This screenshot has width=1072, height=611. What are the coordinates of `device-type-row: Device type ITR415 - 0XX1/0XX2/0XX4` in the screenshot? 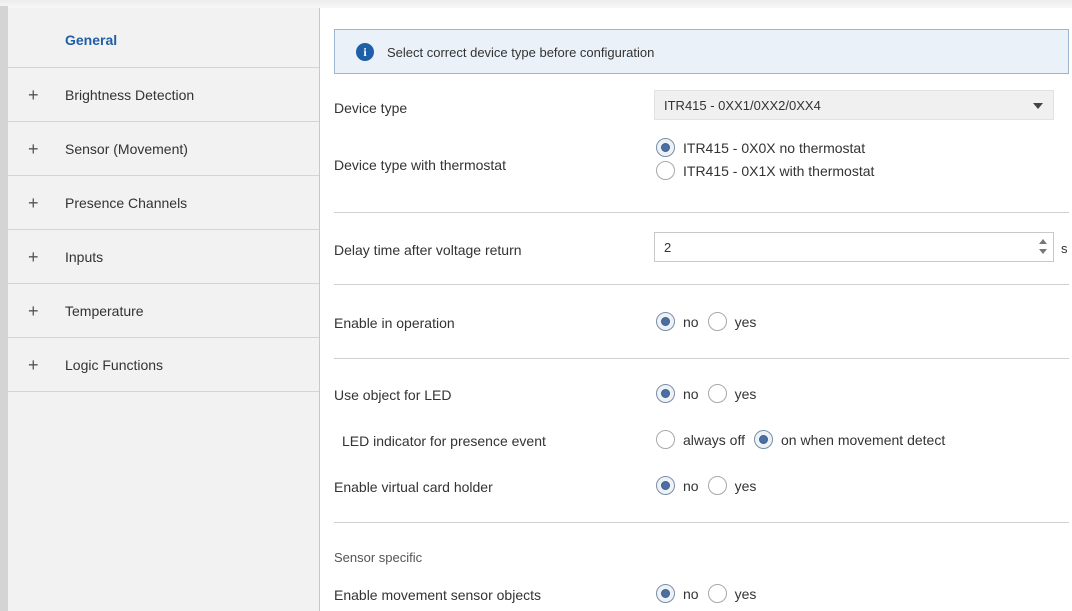 It's located at (701, 103).